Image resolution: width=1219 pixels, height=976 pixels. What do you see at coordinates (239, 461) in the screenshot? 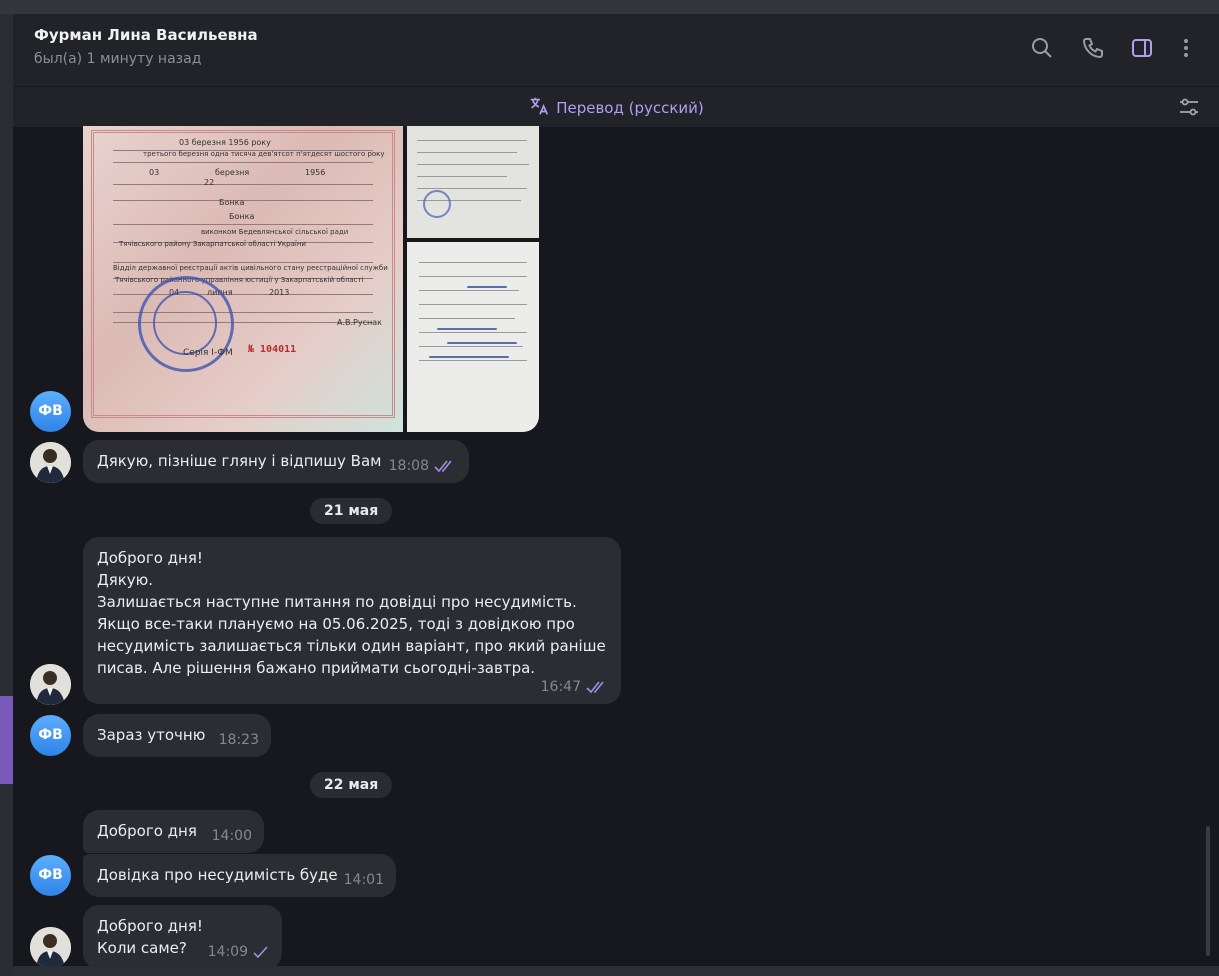
I see `message-text: Дякую, пізніше гляну і відпишу Вам` at bounding box center [239, 461].